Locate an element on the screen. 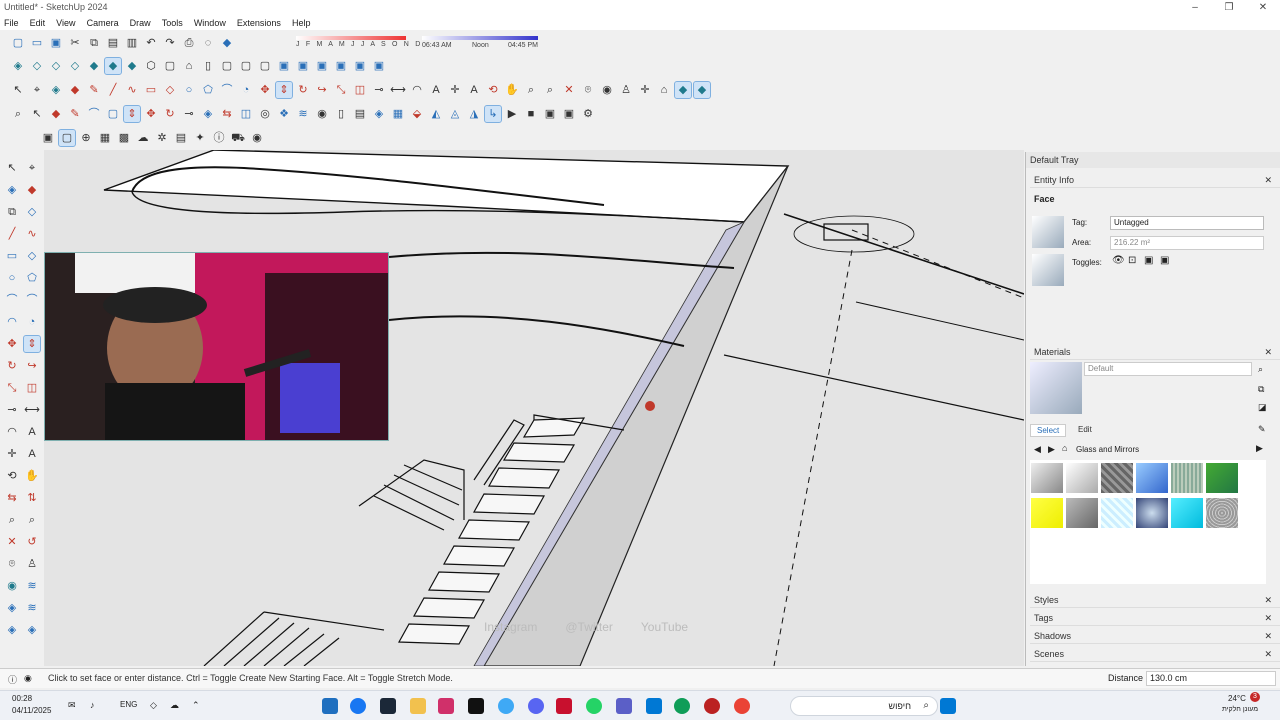 The width and height of the screenshot is (1280, 720). styles-icon: ◉ is located at coordinates (322, 114).